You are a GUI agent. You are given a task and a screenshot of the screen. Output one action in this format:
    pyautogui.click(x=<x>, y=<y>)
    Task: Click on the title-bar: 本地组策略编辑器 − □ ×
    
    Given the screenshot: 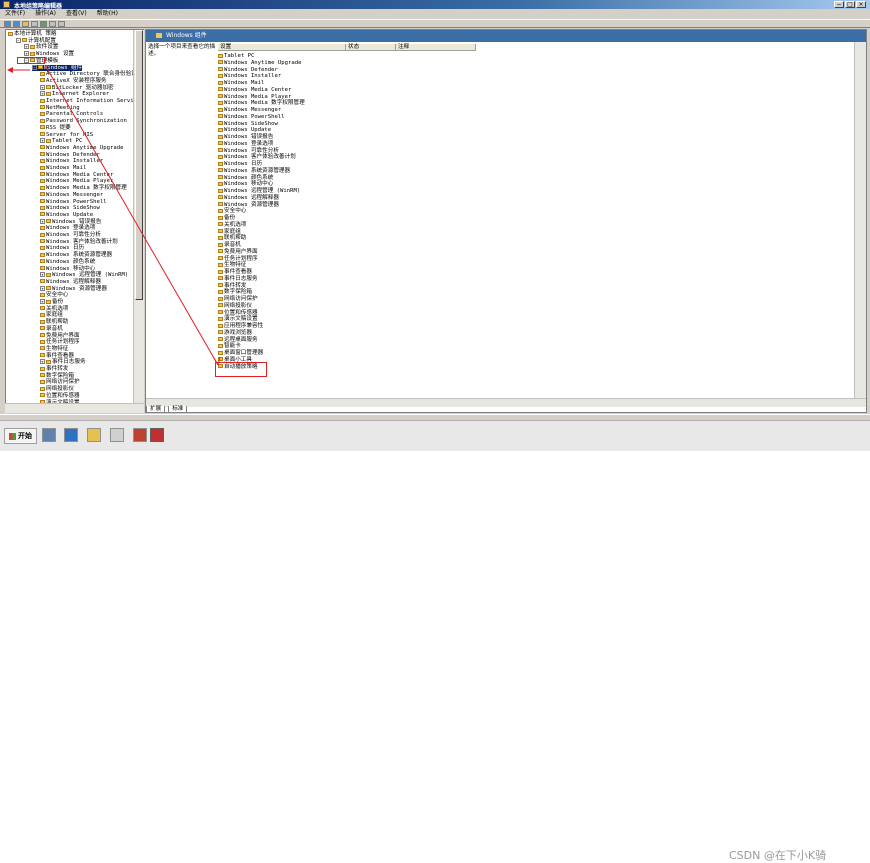 What is the action you would take?
    pyautogui.click(x=435, y=5)
    